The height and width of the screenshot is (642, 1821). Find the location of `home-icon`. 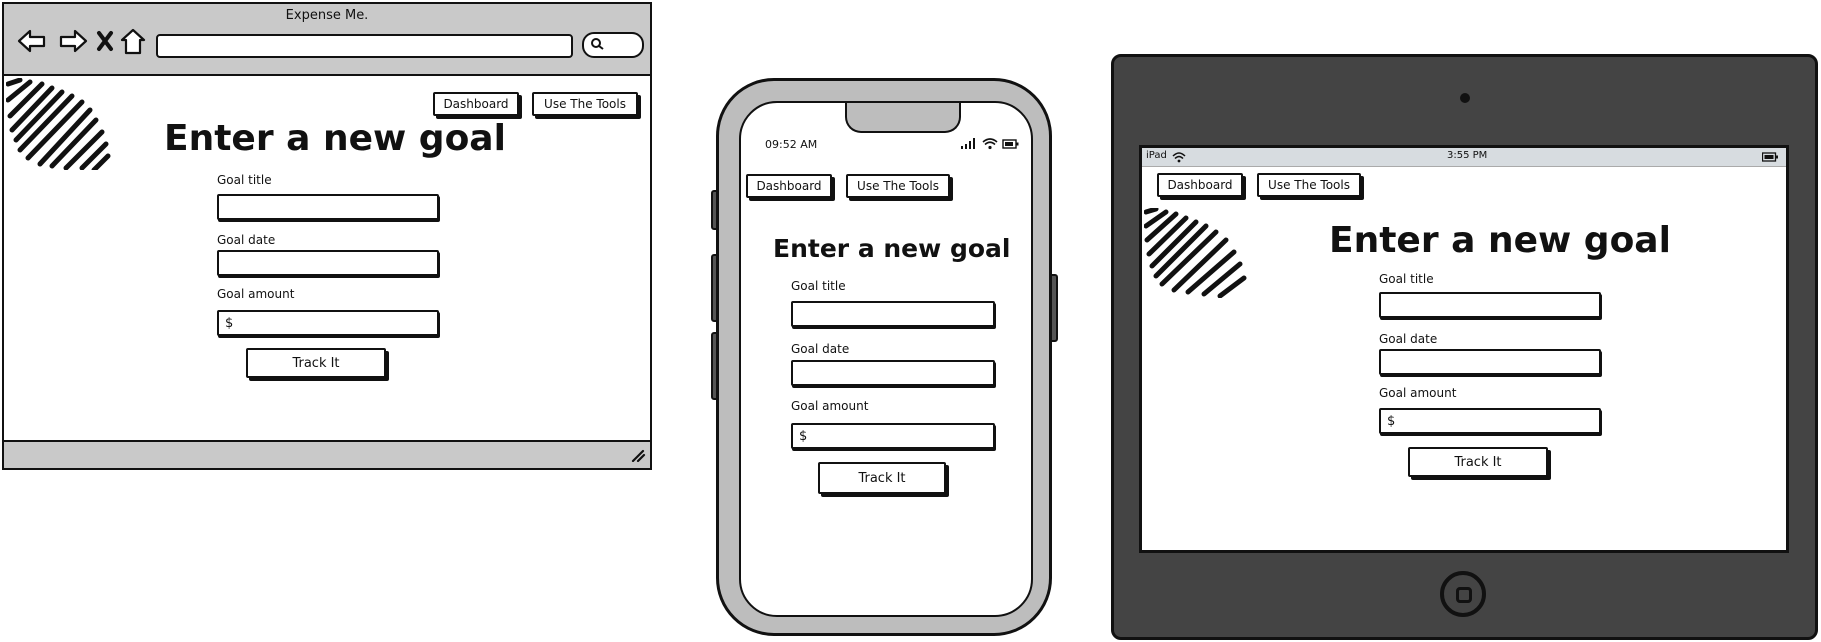

home-icon is located at coordinates (133, 41).